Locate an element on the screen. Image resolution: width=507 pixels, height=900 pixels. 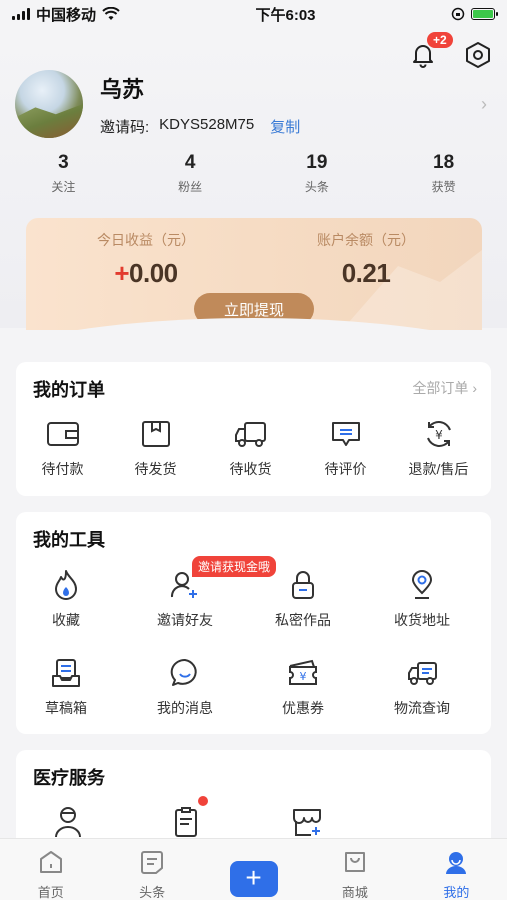
news-icon is located at coordinates (152, 862).